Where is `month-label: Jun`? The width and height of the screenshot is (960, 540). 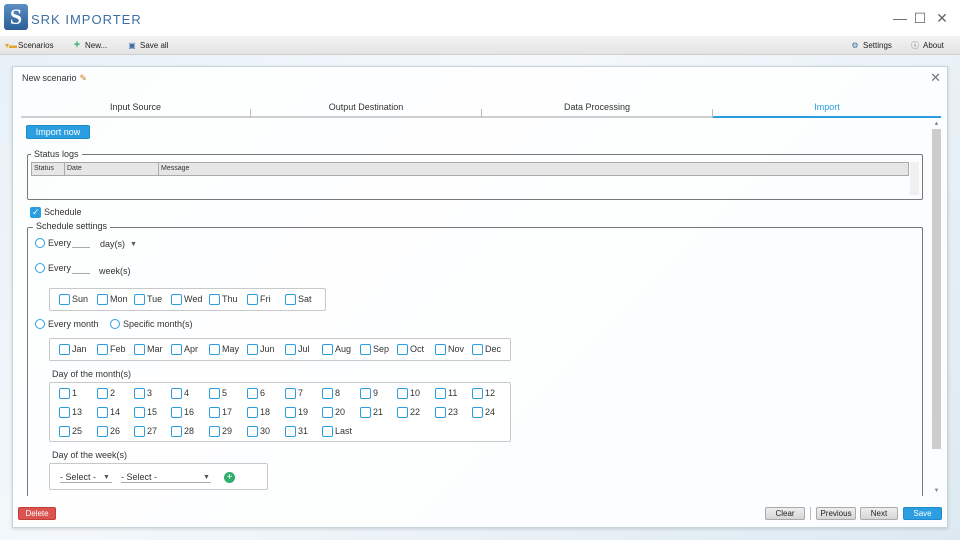 month-label: Jun is located at coordinates (267, 349).